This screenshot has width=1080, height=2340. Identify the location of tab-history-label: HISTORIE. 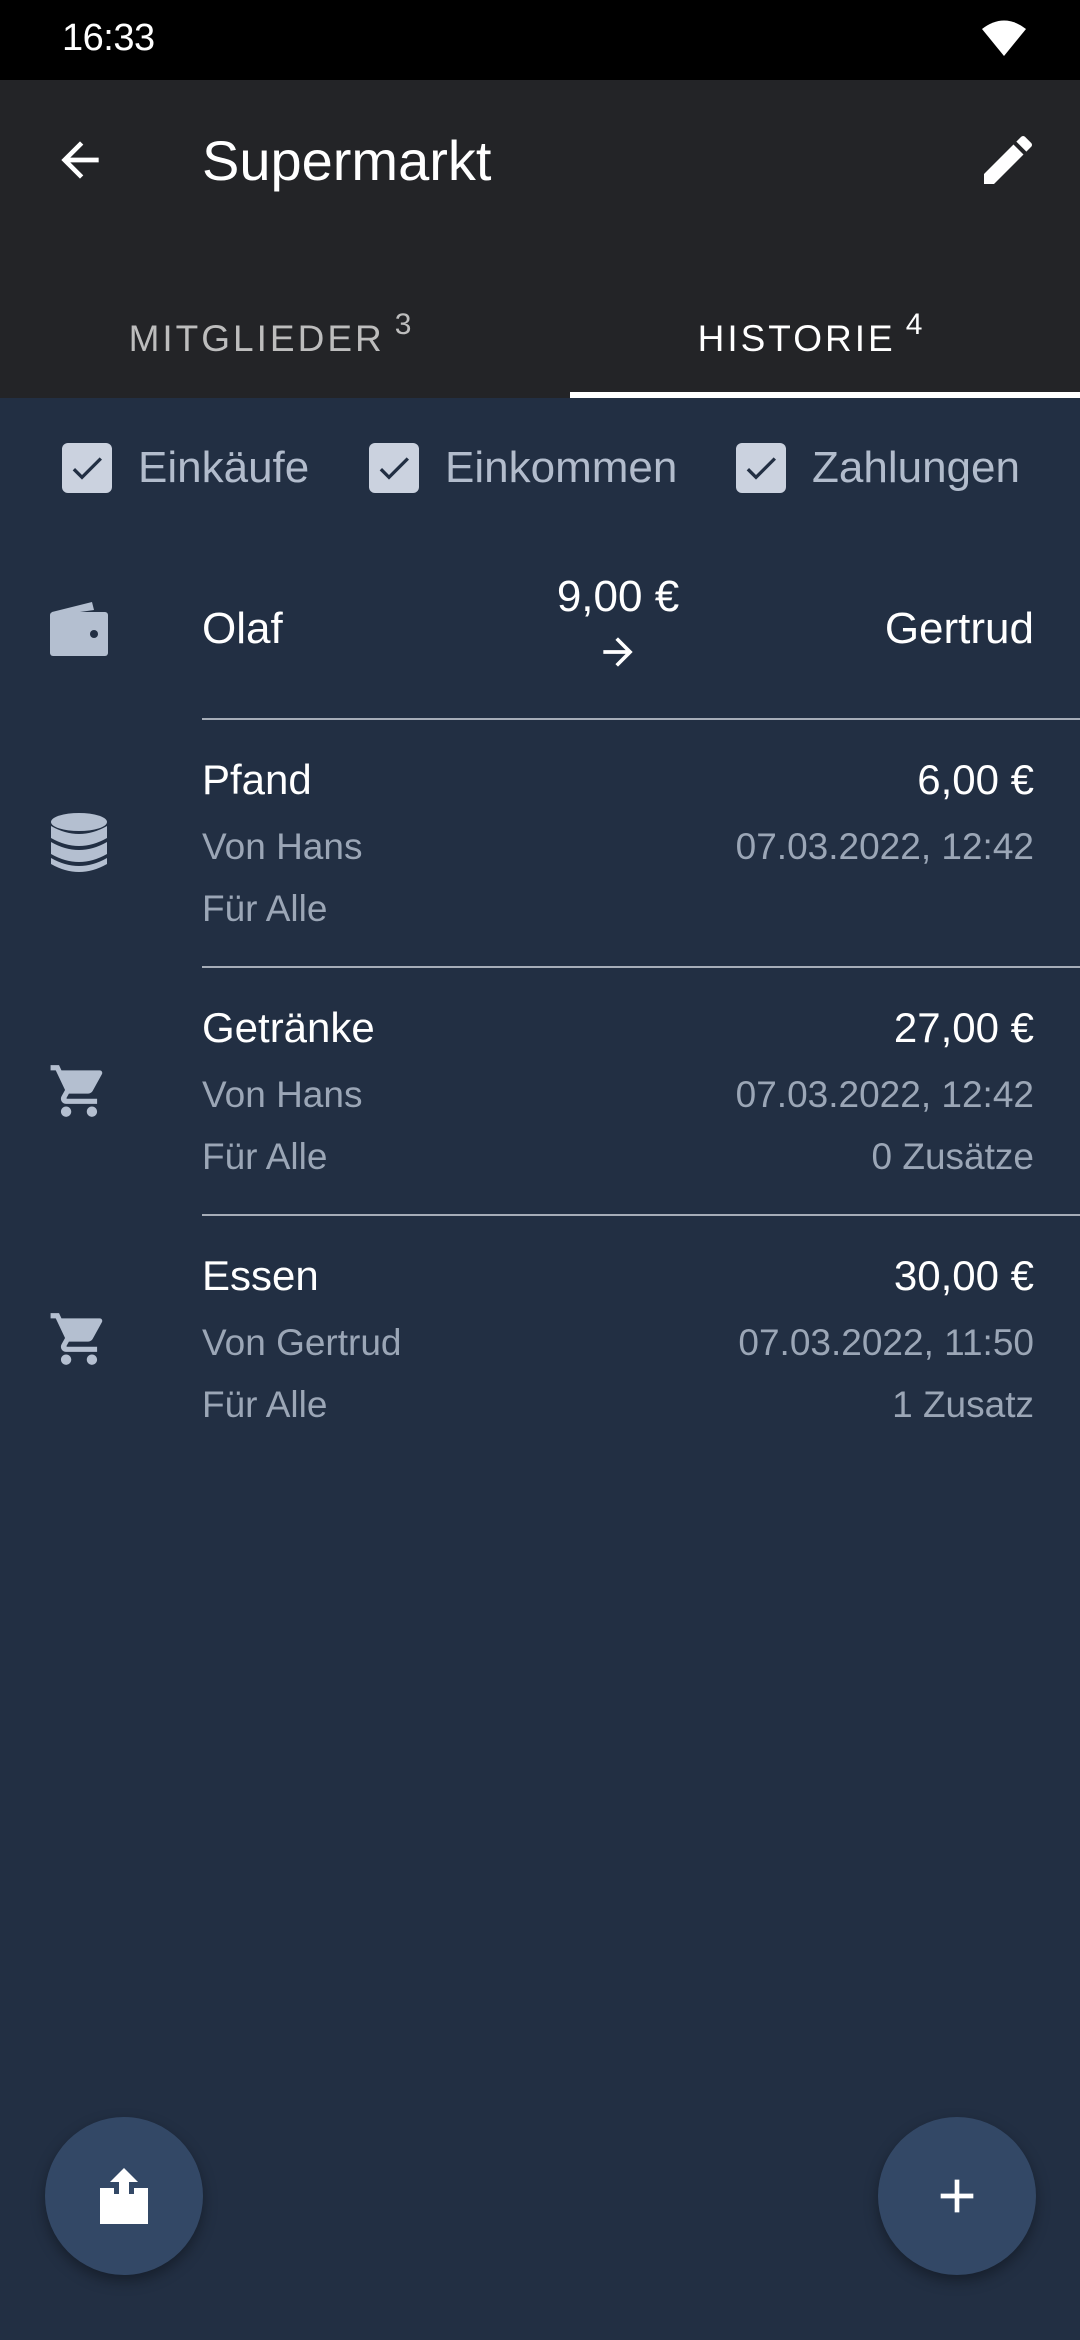
(796, 338).